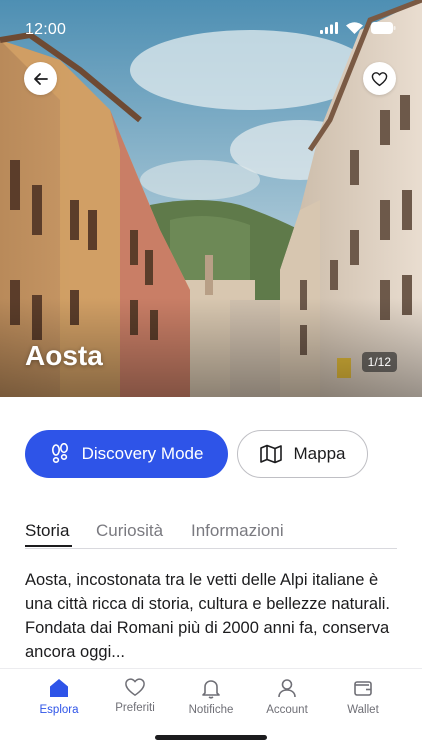 The width and height of the screenshot is (422, 751). What do you see at coordinates (379, 362) in the screenshot?
I see `photo-counter: 1/12` at bounding box center [379, 362].